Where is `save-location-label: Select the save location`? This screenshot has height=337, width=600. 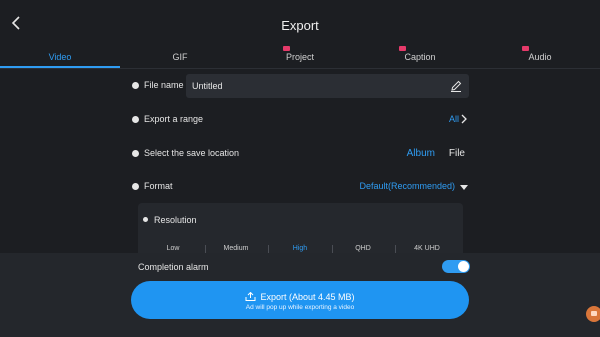
save-location-label: Select the save location is located at coordinates (192, 153).